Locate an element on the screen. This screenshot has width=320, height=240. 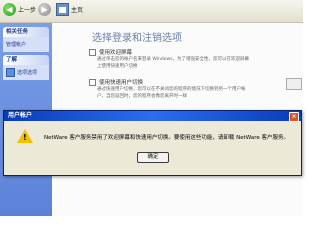
sidebar-item-manage-accounts: 管理帐户 is located at coordinates (26, 44).